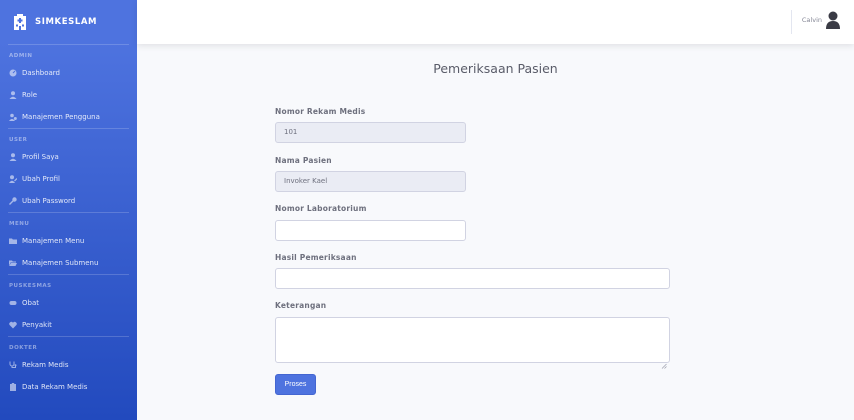  What do you see at coordinates (20, 22) in the screenshot?
I see `hospital-icon` at bounding box center [20, 22].